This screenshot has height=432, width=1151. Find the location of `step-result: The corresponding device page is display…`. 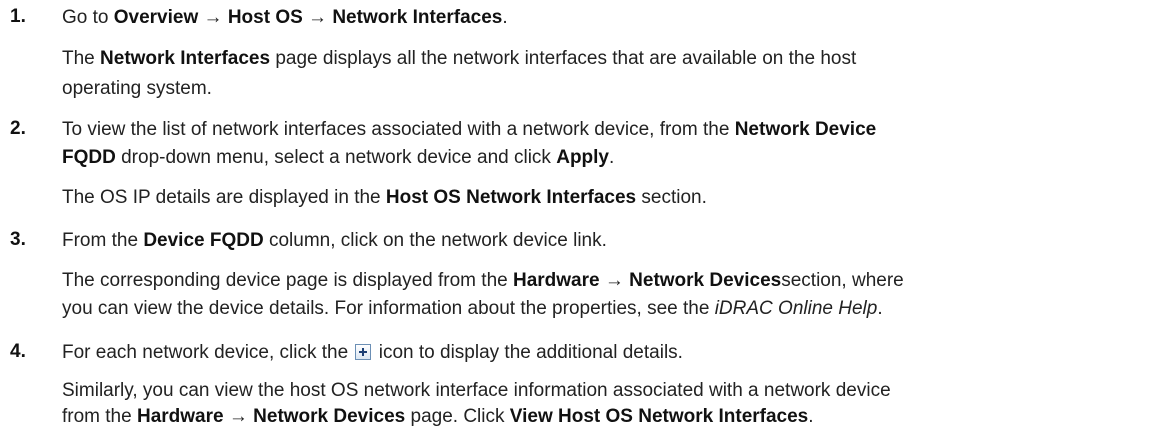

step-result: The corresponding device page is display… is located at coordinates (483, 280).